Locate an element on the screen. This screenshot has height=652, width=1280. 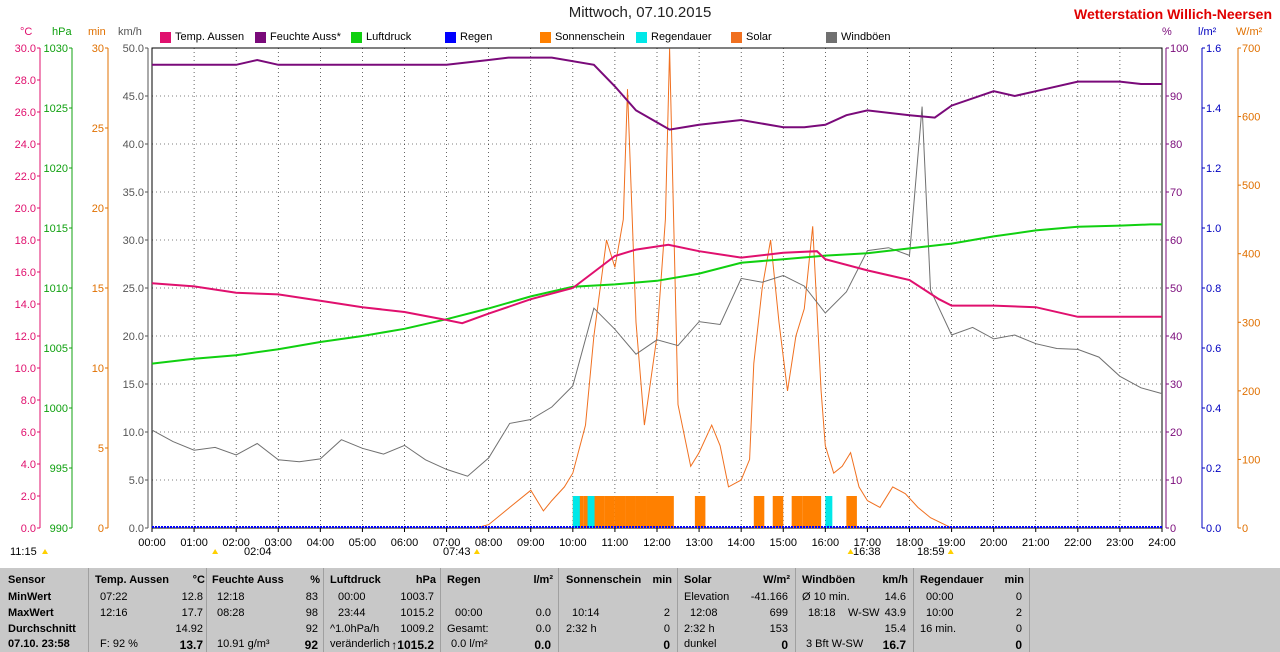
pressure-tick-label: 995 is located at coordinates (59, 469).